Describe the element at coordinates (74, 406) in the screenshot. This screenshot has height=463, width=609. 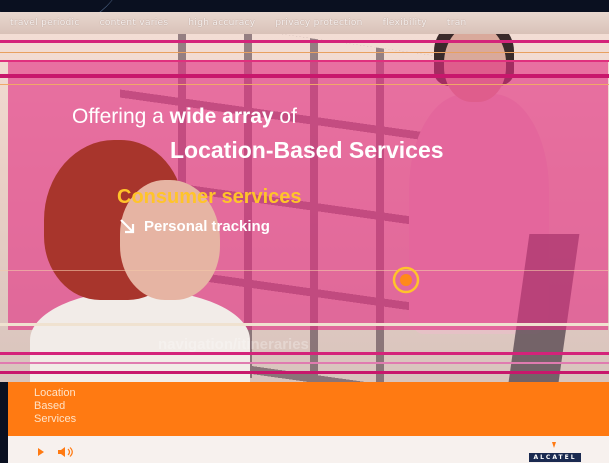
I see `lbs-caption: Location Based Services` at that location.